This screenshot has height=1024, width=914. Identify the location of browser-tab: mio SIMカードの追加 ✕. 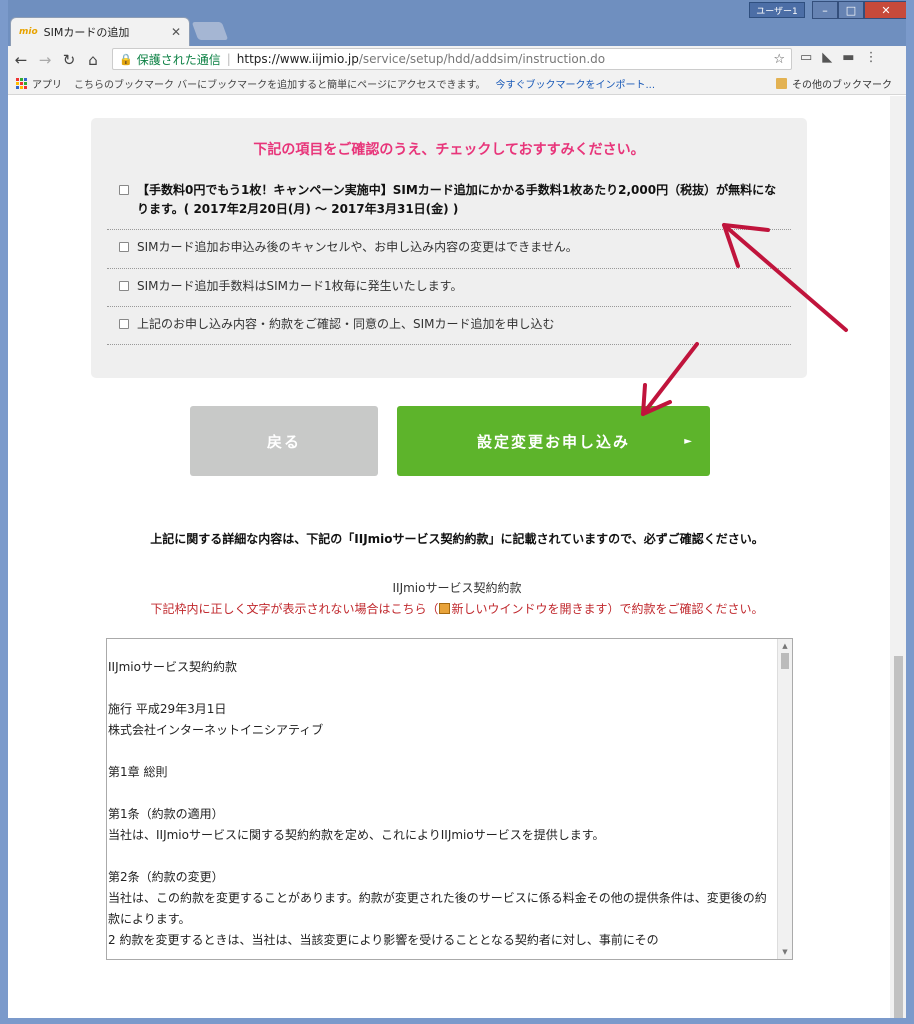
(100, 31).